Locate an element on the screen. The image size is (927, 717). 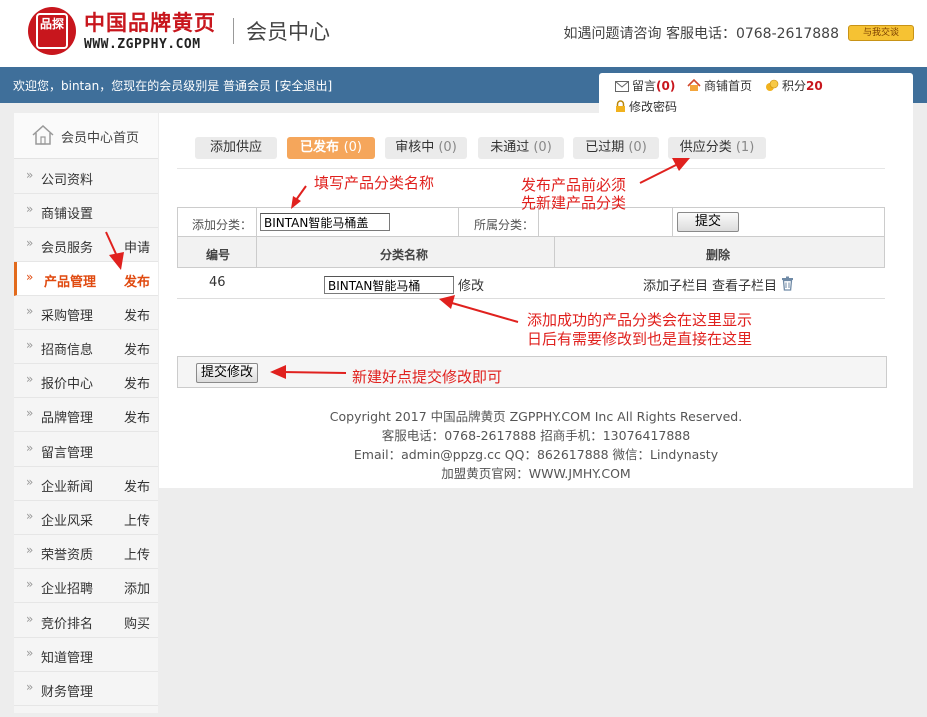
tab-reviewing: 审核中 (0) is located at coordinates (426, 148).